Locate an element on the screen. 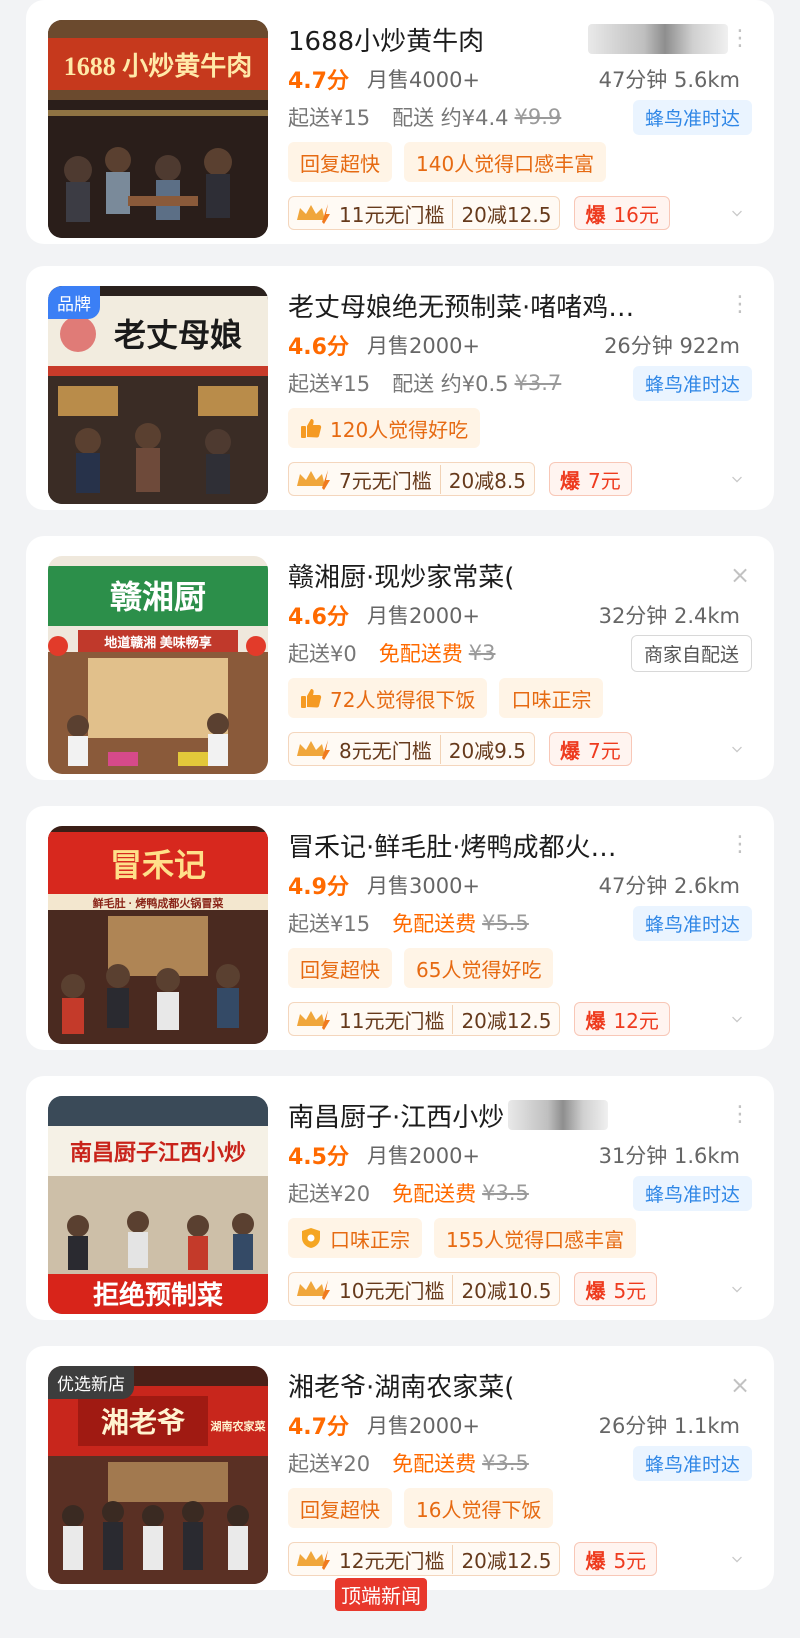  shop-photo: 1688 小炒黄牛肉 is located at coordinates (158, 129).